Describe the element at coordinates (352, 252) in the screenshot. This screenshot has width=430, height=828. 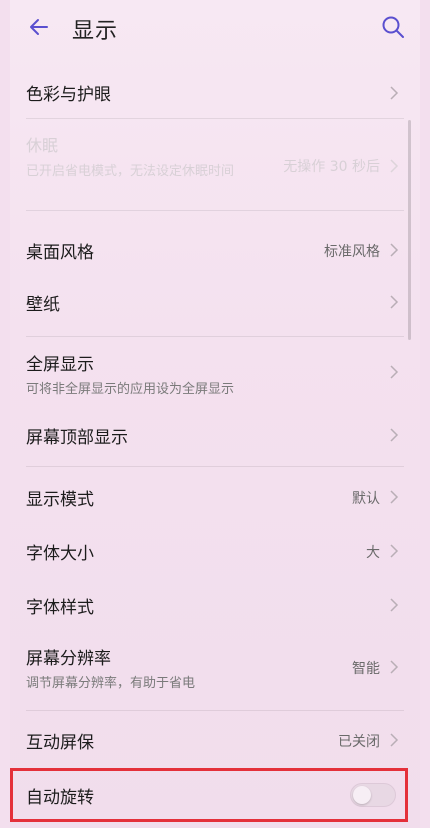
I see `setting-item-value: 标准风格` at that location.